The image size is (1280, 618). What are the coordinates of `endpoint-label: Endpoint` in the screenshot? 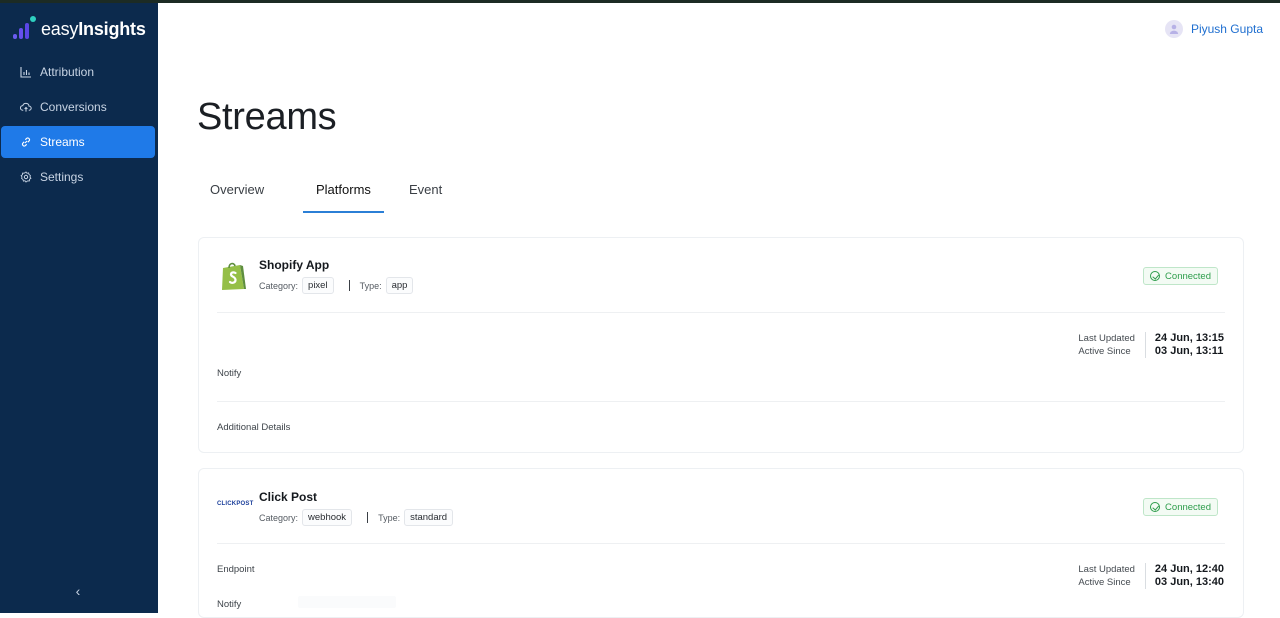 It's located at (236, 569).